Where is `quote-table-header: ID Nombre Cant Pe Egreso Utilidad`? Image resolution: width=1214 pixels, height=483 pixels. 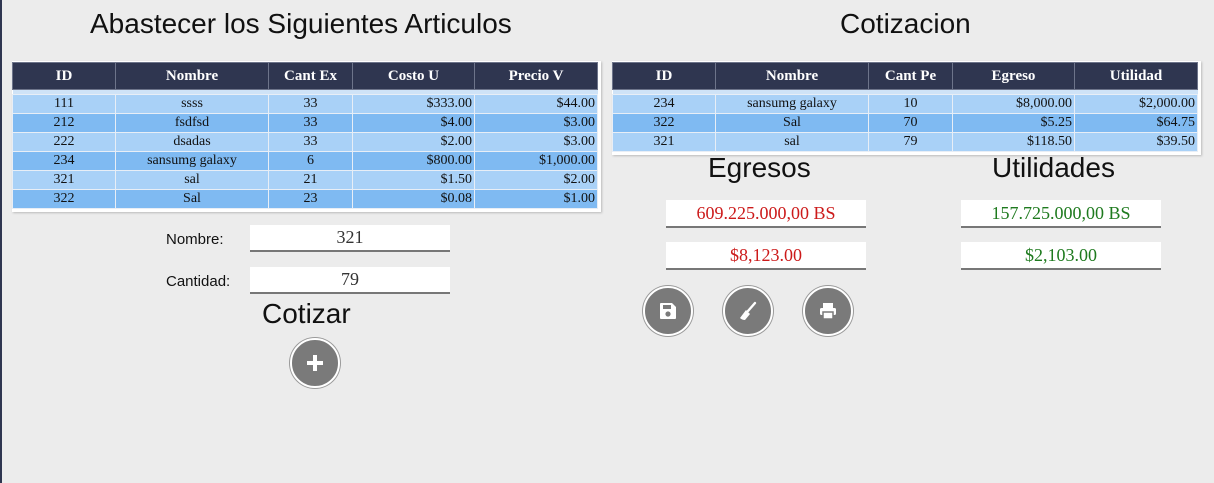
quote-table-header: ID Nombre Cant Pe Egreso Utilidad is located at coordinates (905, 76).